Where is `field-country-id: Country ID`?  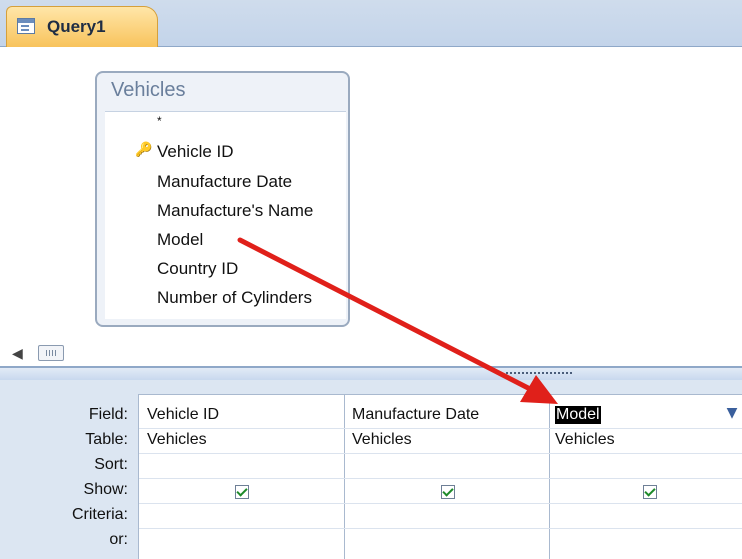 field-country-id: Country ID is located at coordinates (197, 269).